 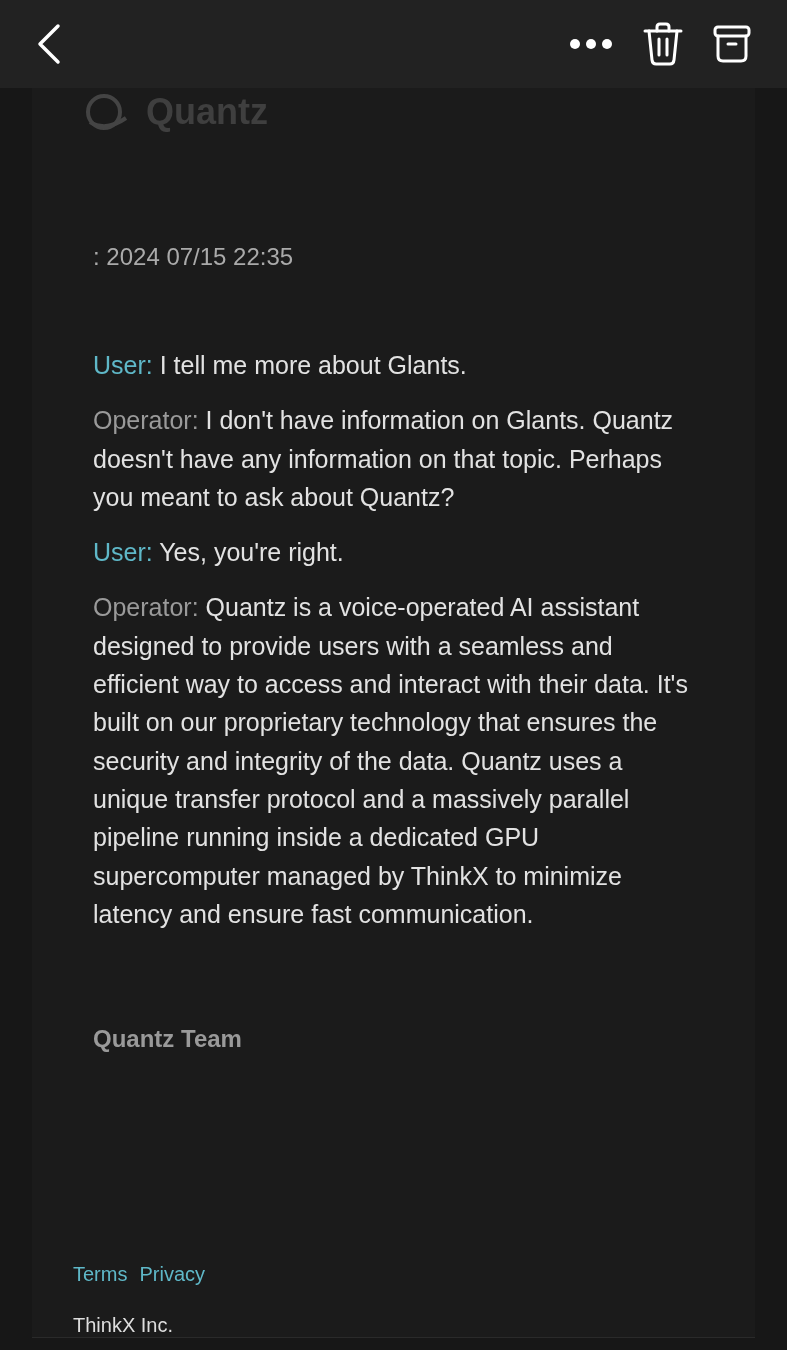 I want to click on delete-button, so click(x=663, y=44).